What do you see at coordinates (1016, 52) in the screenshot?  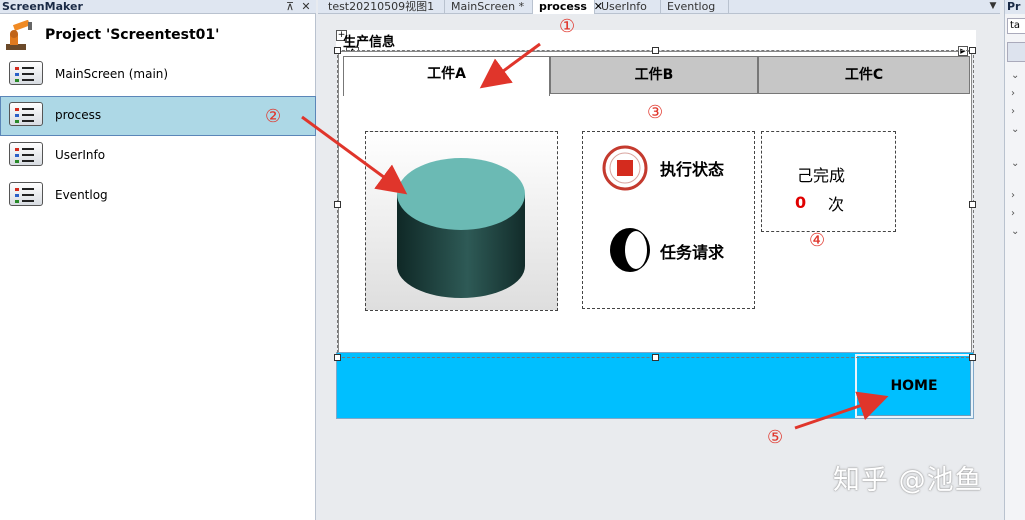 I see `toolbar-icon` at bounding box center [1016, 52].